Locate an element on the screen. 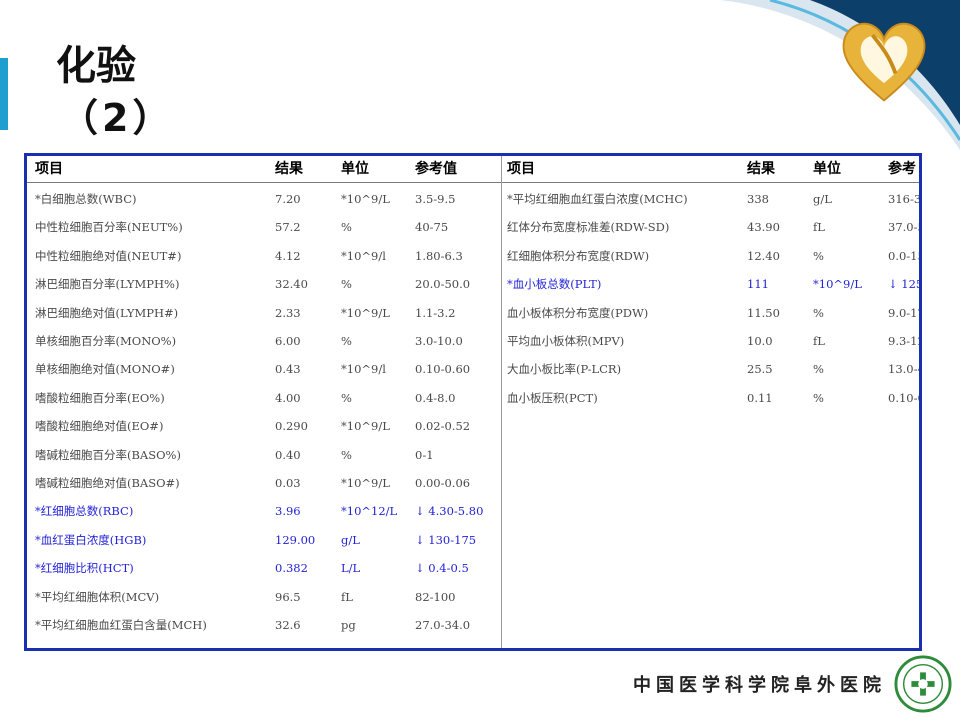 This screenshot has height=720, width=960. cell-reference-range: 9.3-12 is located at coordinates (903, 341).